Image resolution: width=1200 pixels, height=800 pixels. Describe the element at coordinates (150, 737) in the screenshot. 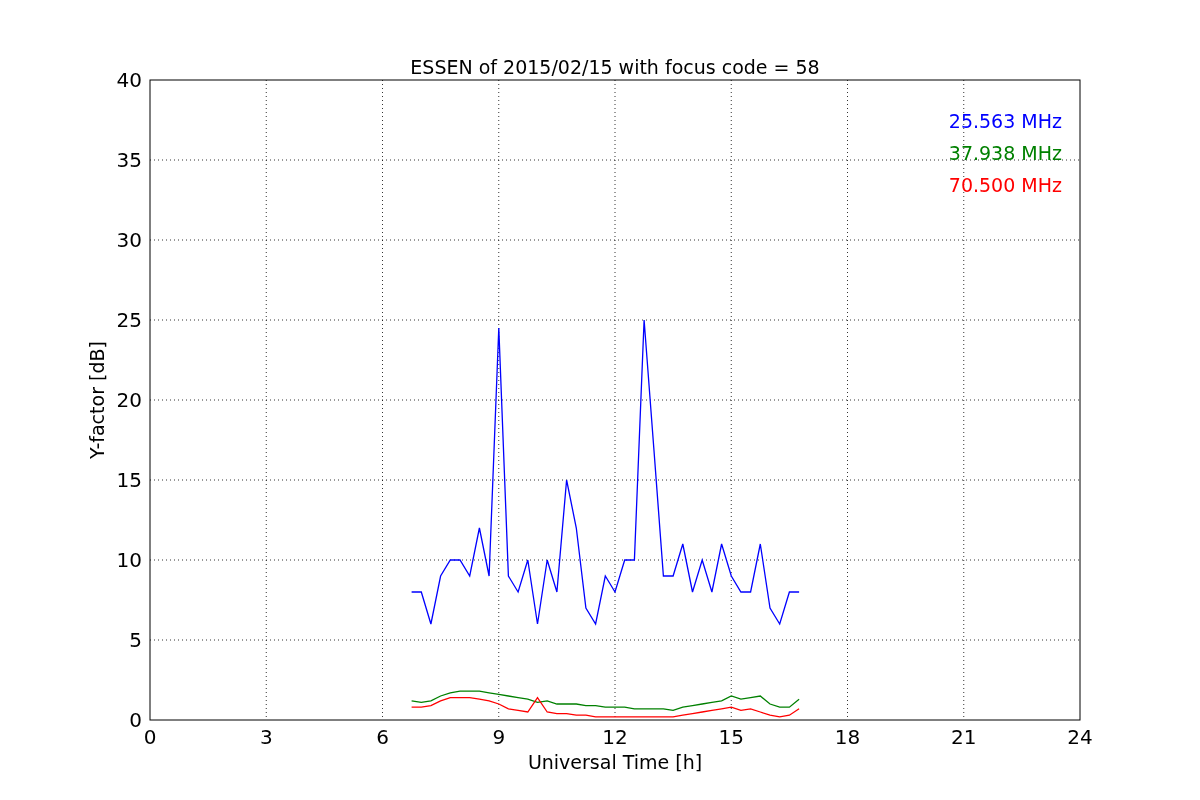

I see `x-tick-label: 0` at that location.